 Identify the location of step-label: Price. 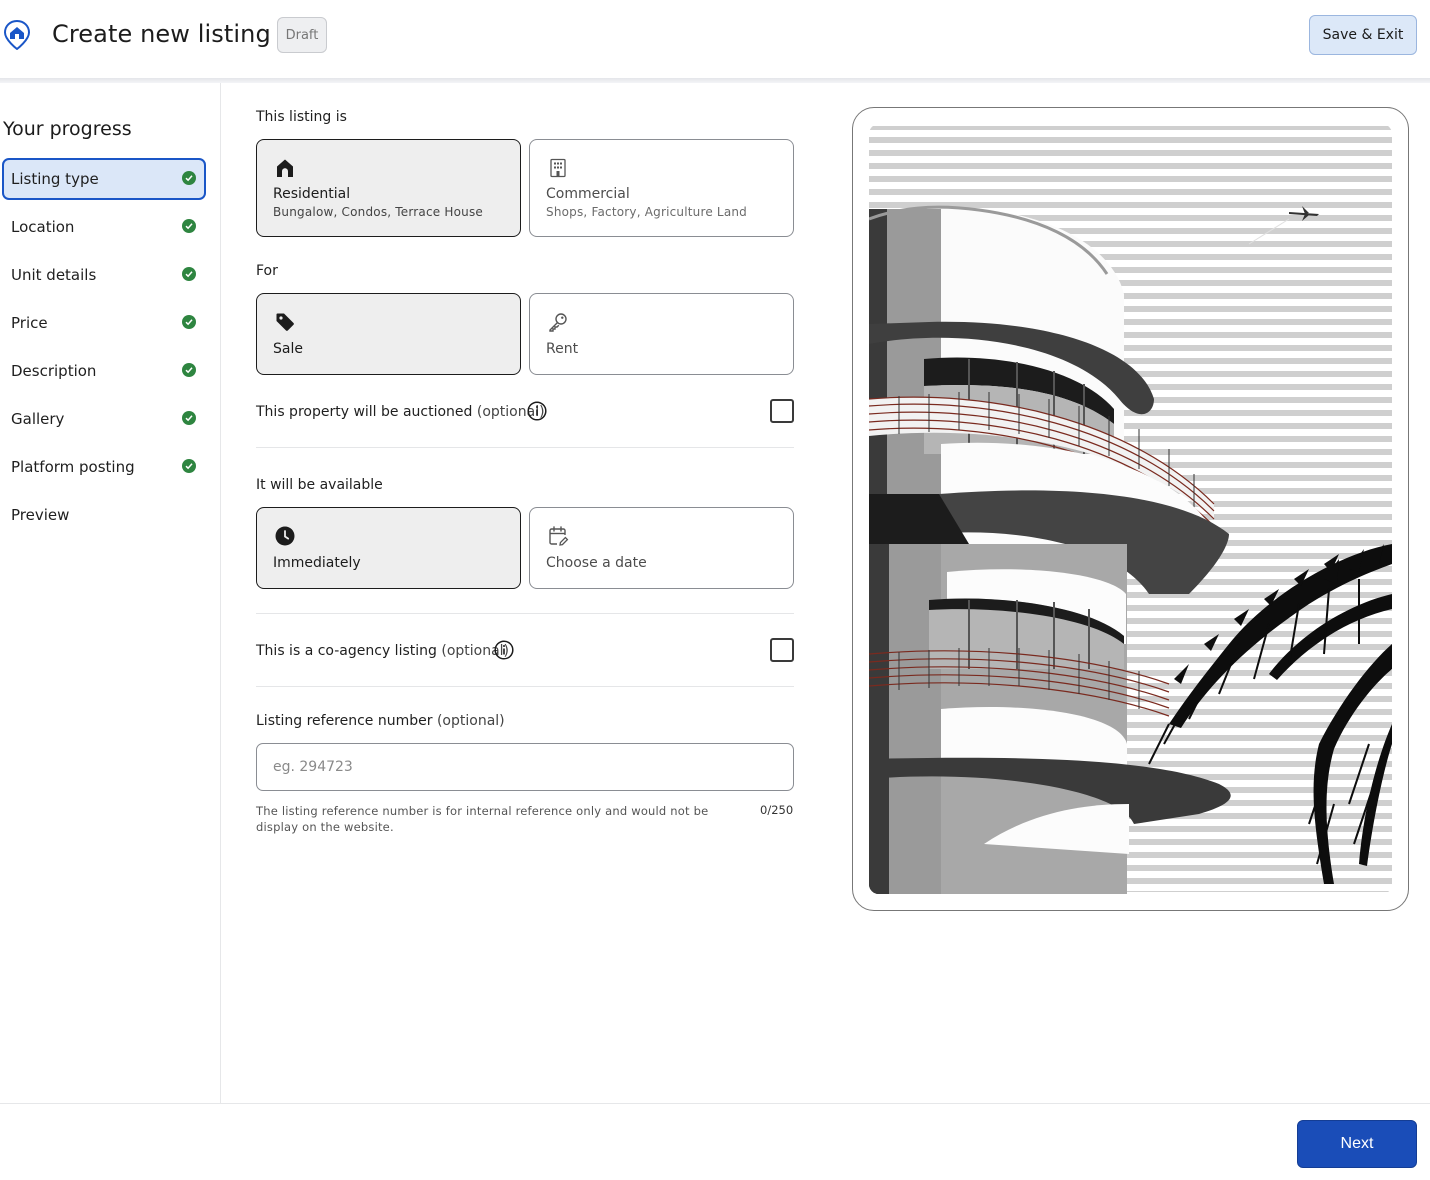
(29, 323).